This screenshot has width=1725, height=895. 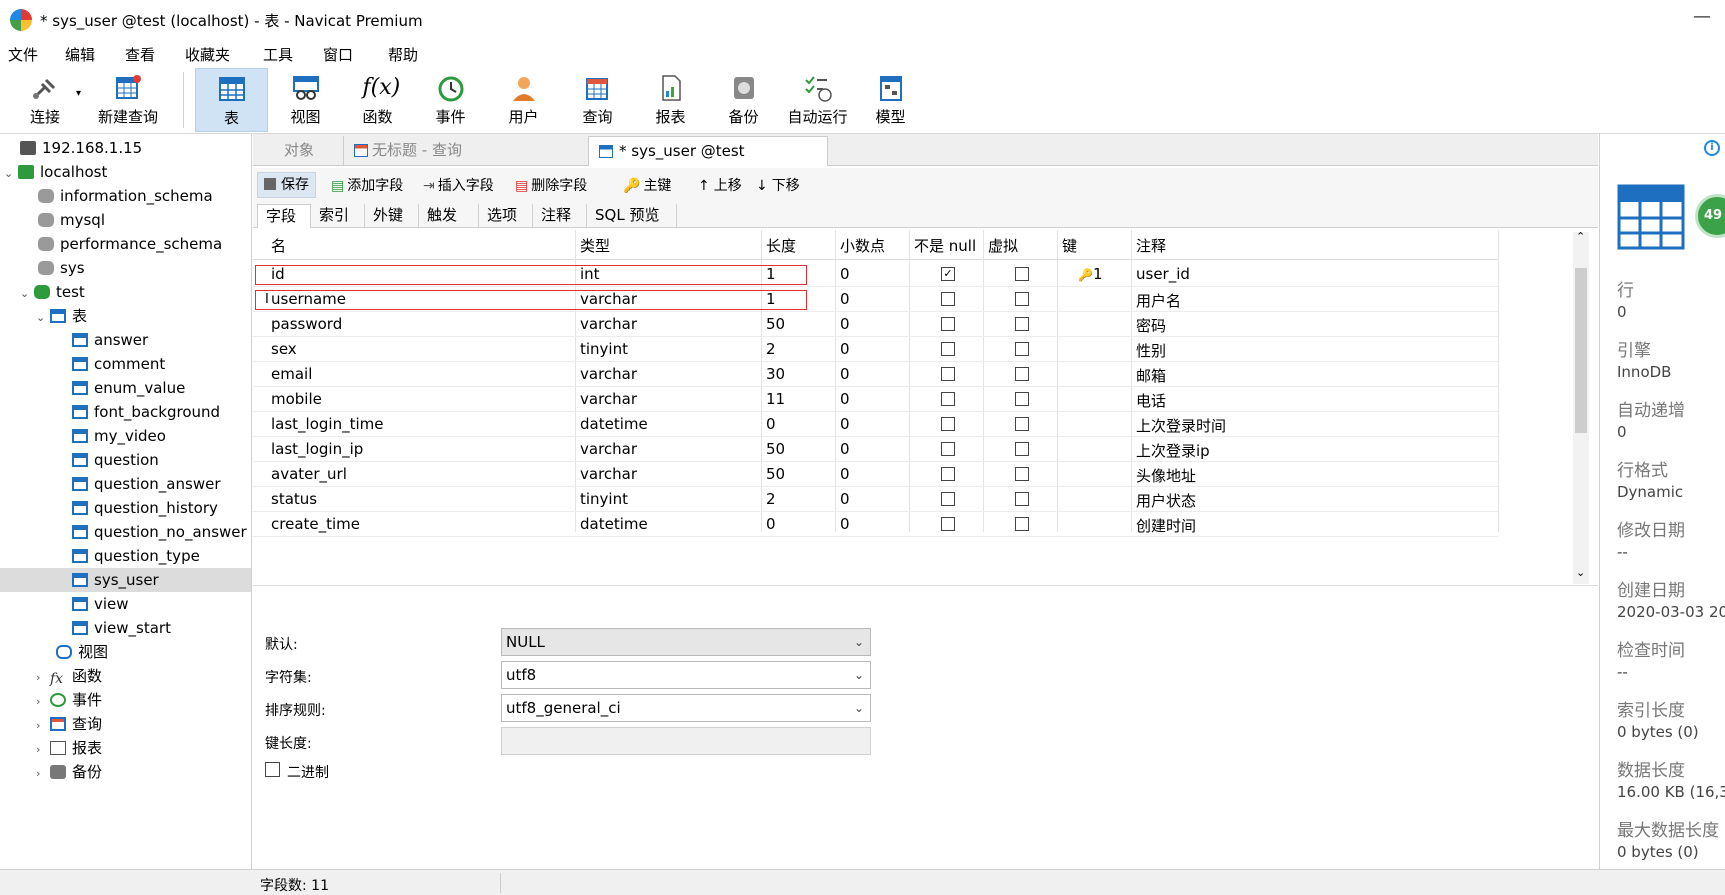 I want to click on col-header-comment: 注释, so click(x=1151, y=245).